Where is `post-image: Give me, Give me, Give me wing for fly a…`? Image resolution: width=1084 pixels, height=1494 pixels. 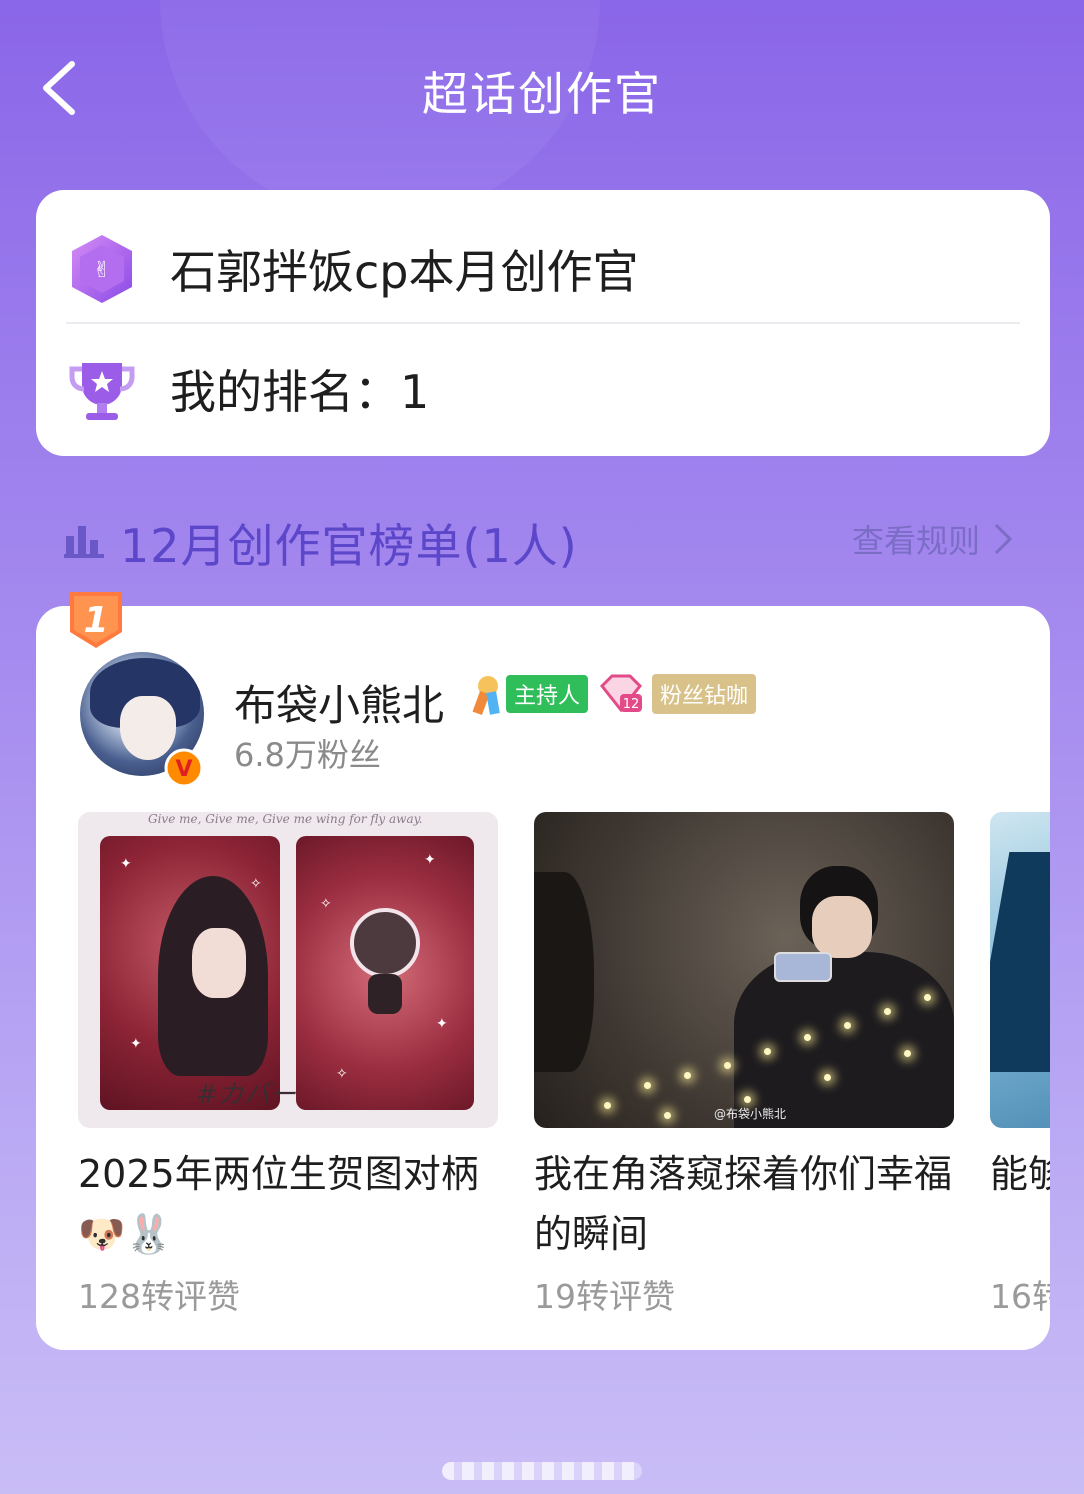
post-image: Give me, Give me, Give me wing for fly a… is located at coordinates (288, 970).